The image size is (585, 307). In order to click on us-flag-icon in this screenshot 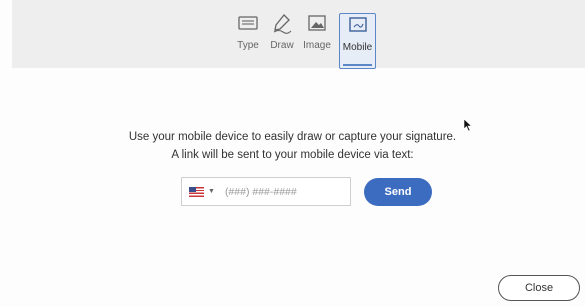, I will do `click(196, 191)`.